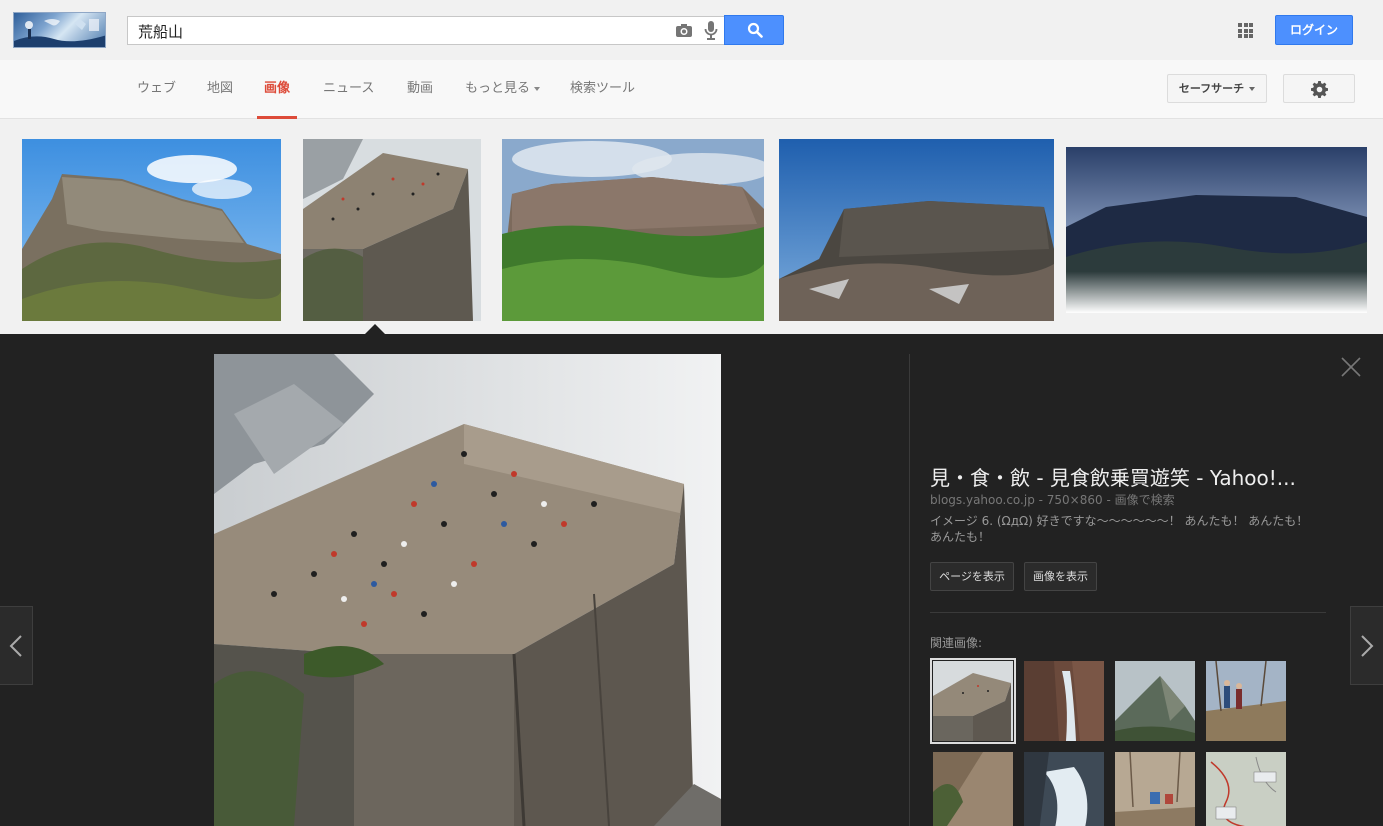  I want to click on preview-meta: blogs.yahoo.co.jp - 750×860 - 画像で検索, so click(1052, 500).